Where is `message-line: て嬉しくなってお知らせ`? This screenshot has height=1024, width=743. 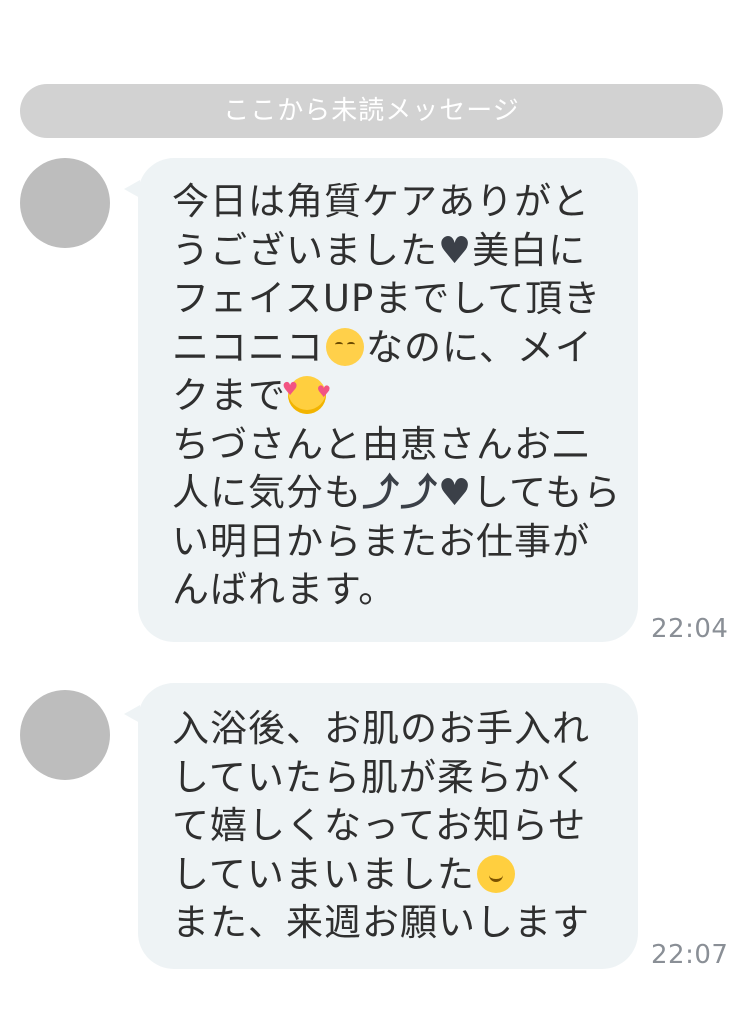 message-line: て嬉しくなってお知らせ is located at coordinates (379, 825).